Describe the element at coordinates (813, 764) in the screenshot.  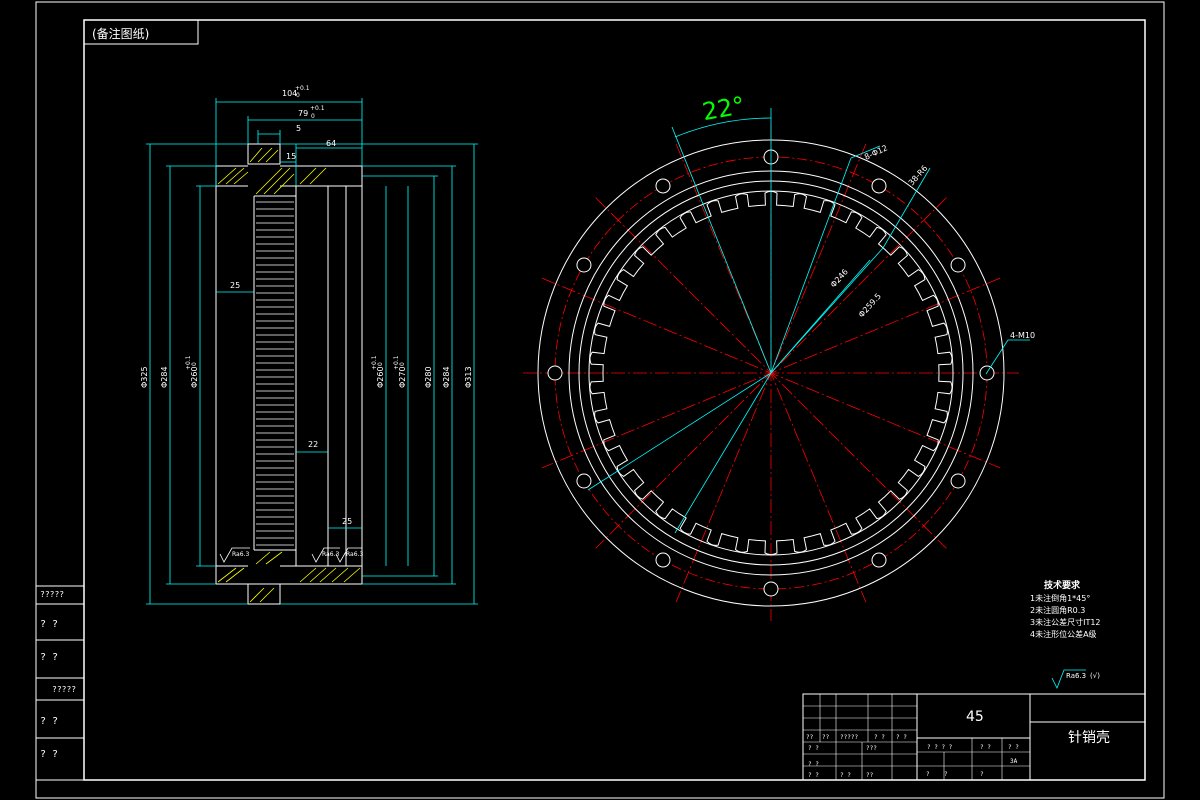
I see `tb-cell-8: ? ?` at that location.